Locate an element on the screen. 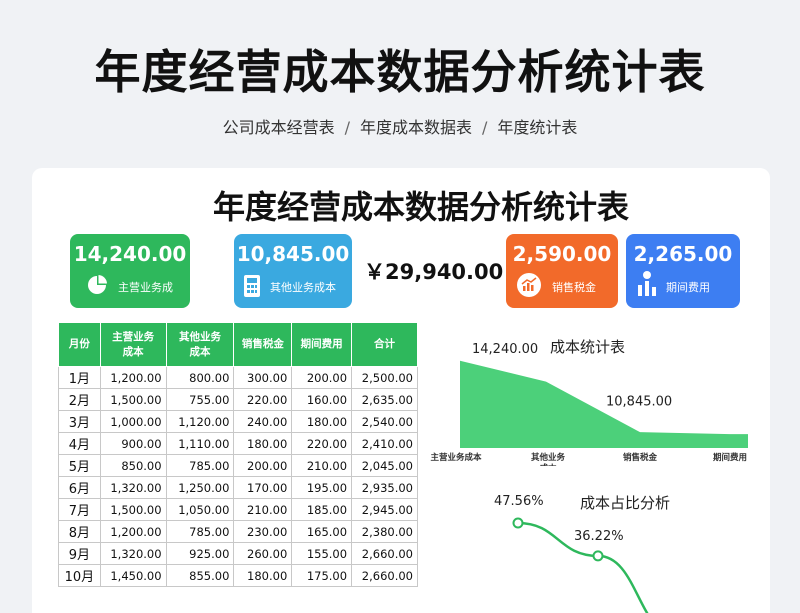 The image size is (800, 613). table-row: 9月 1,320.00 925.00 260.00 155.00 2,660.00 is located at coordinates (238, 553).